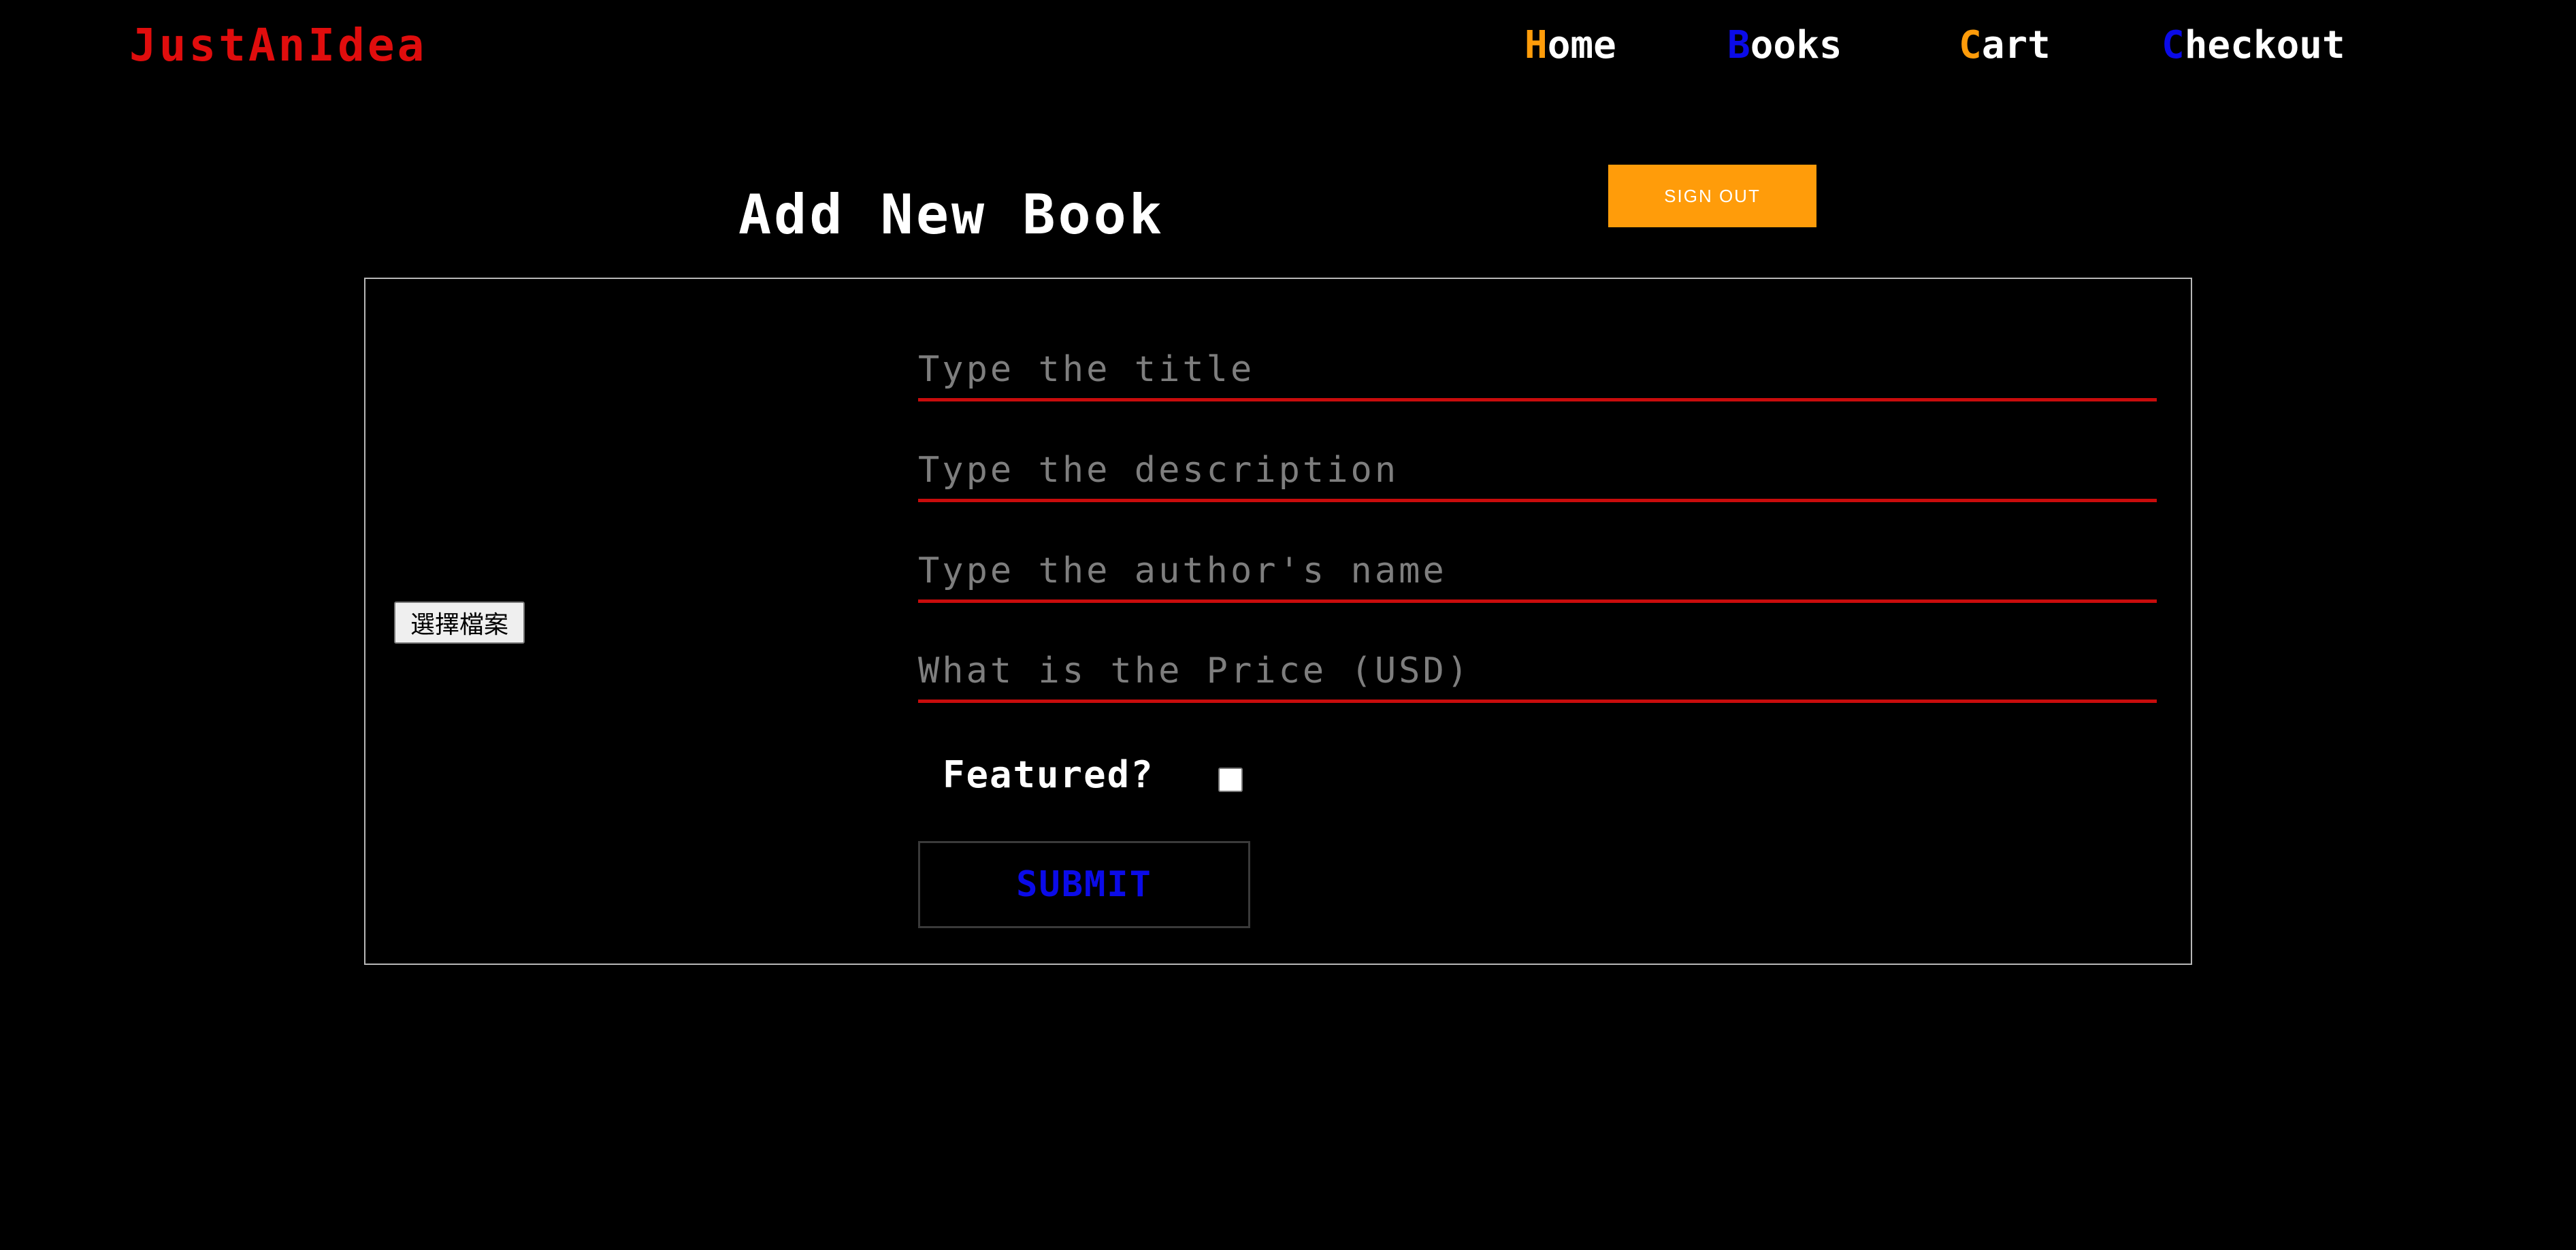 Image resolution: width=2576 pixels, height=1250 pixels. Describe the element at coordinates (1536, 45) in the screenshot. I see `nav-home-initial: H` at that location.